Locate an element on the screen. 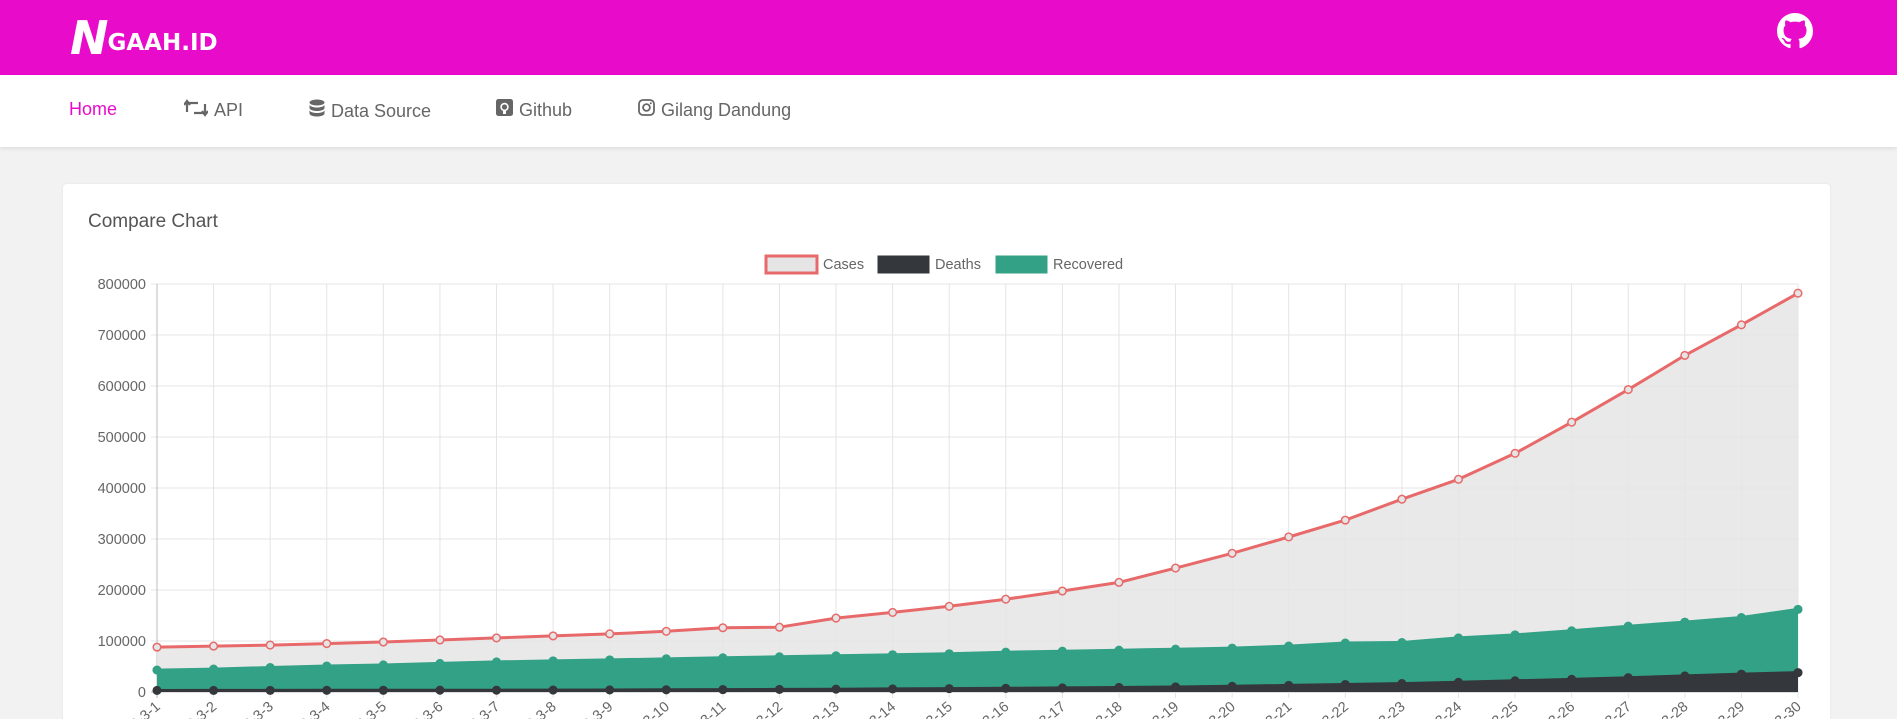  x-tick-label: 2020-3-6 is located at coordinates (419, 709).